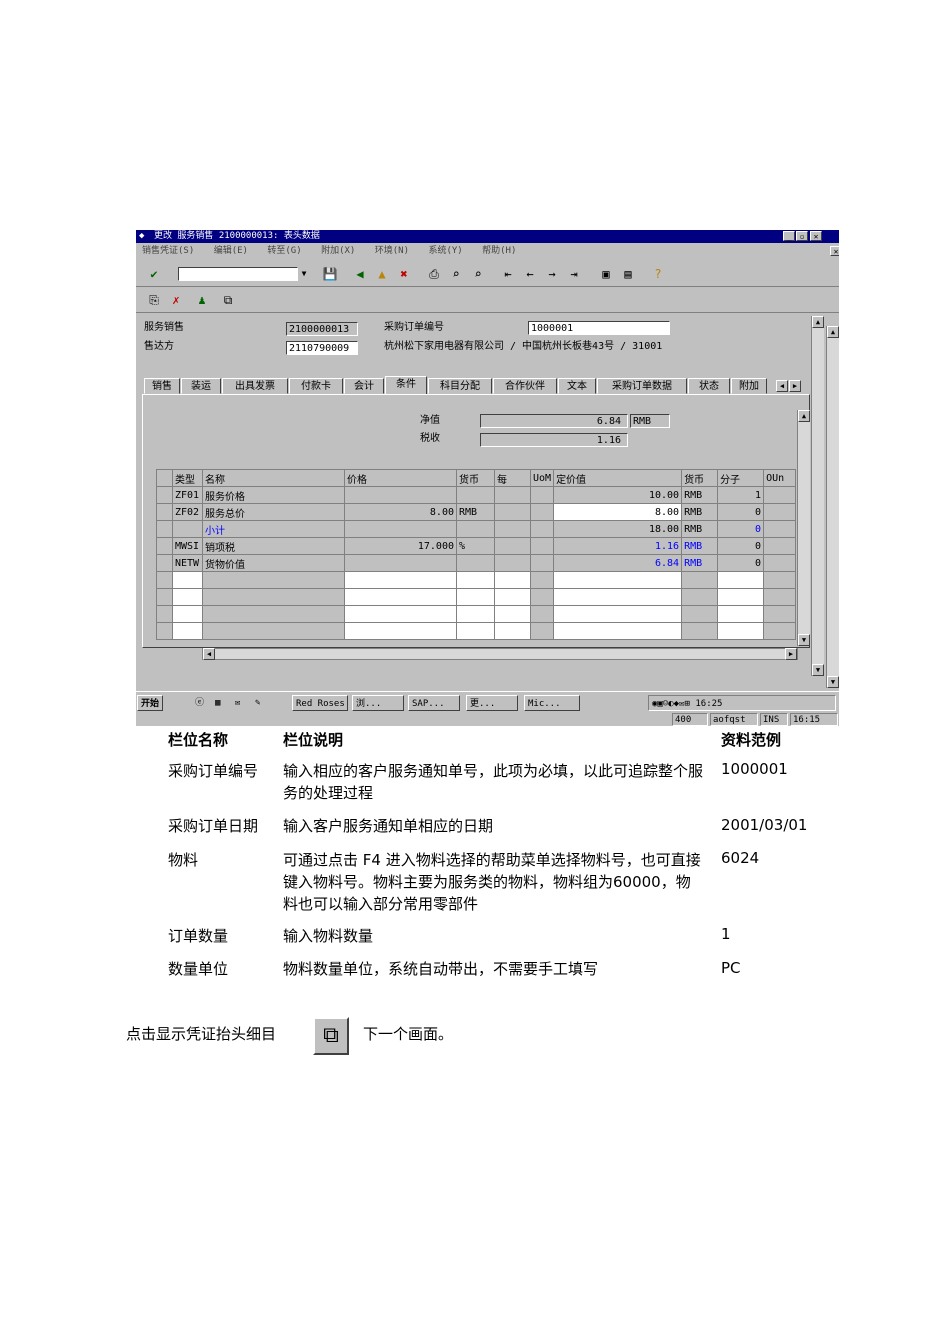 The height and width of the screenshot is (1344, 950). What do you see at coordinates (802, 236) in the screenshot?
I see `maximize-button: ▫` at bounding box center [802, 236].